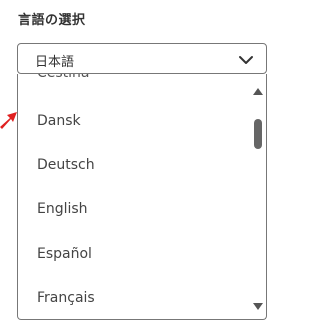 This screenshot has width=320, height=326. I want to click on language-select-heading: 言語の選択, so click(52, 20).